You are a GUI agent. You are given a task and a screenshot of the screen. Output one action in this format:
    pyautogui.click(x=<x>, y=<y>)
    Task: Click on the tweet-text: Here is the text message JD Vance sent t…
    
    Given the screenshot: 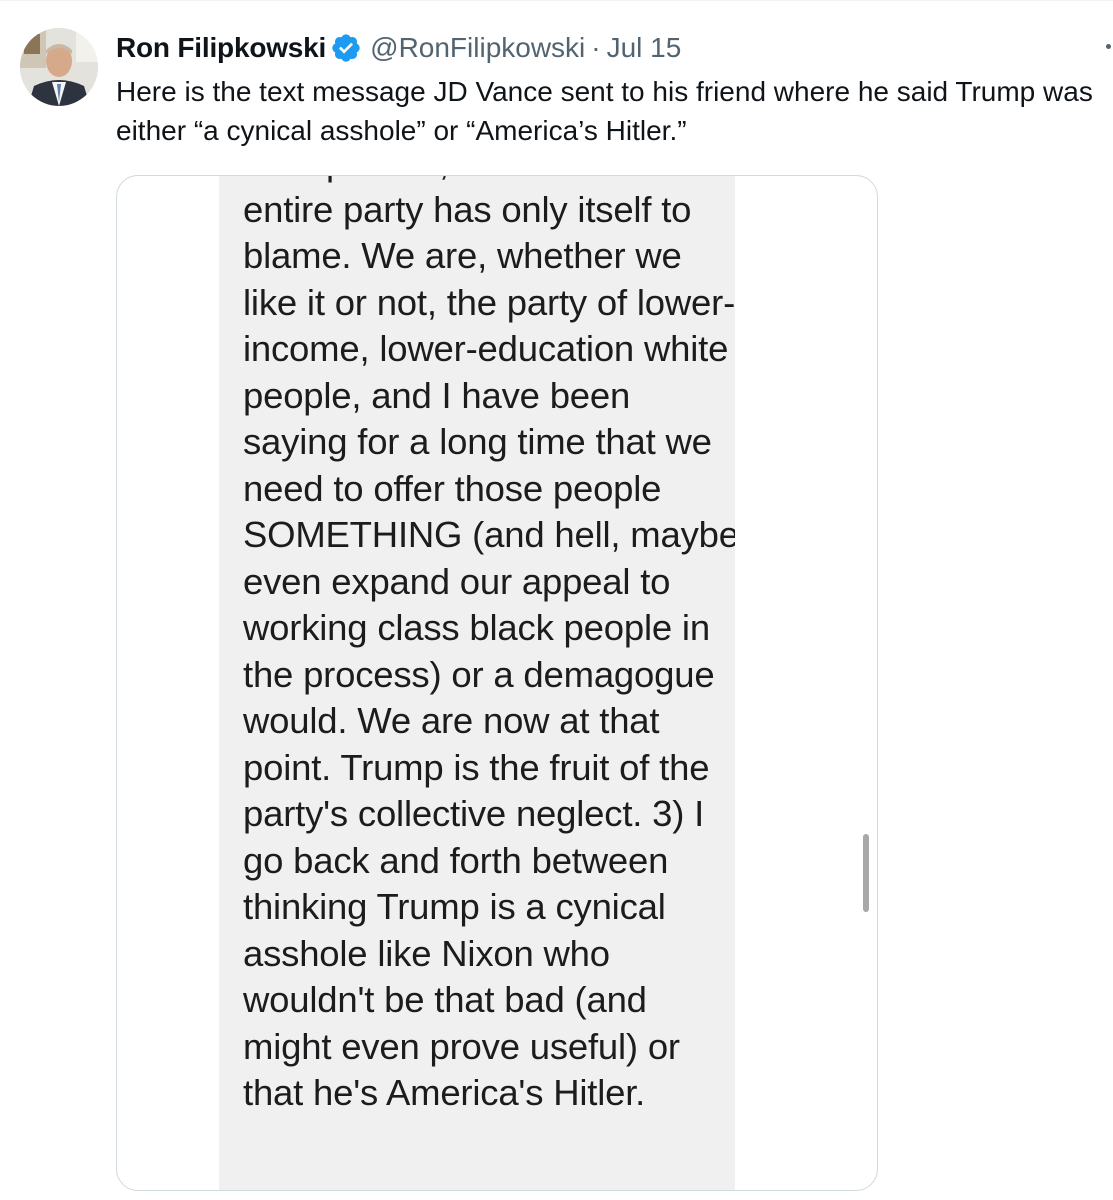 What is the action you would take?
    pyautogui.click(x=604, y=111)
    